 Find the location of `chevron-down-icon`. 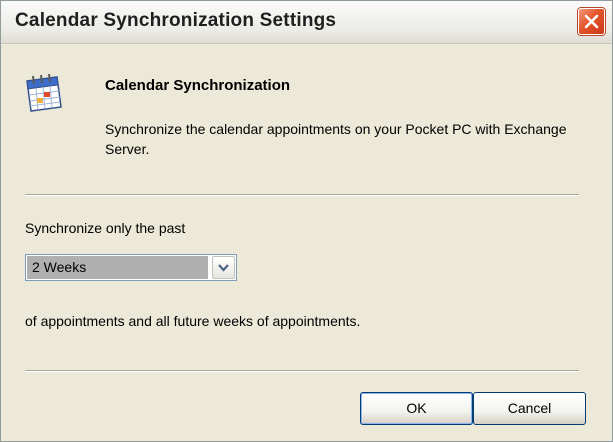

chevron-down-icon is located at coordinates (223, 268).